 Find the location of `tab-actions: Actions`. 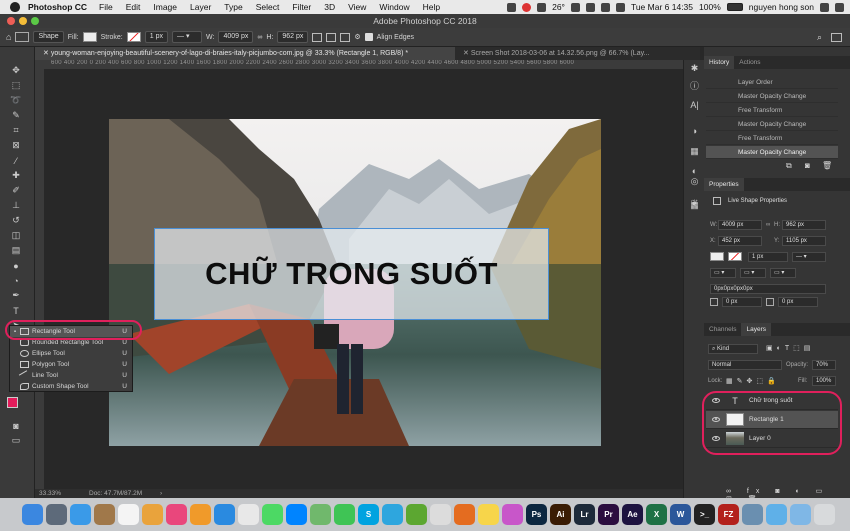

tab-actions: Actions is located at coordinates (749, 62).